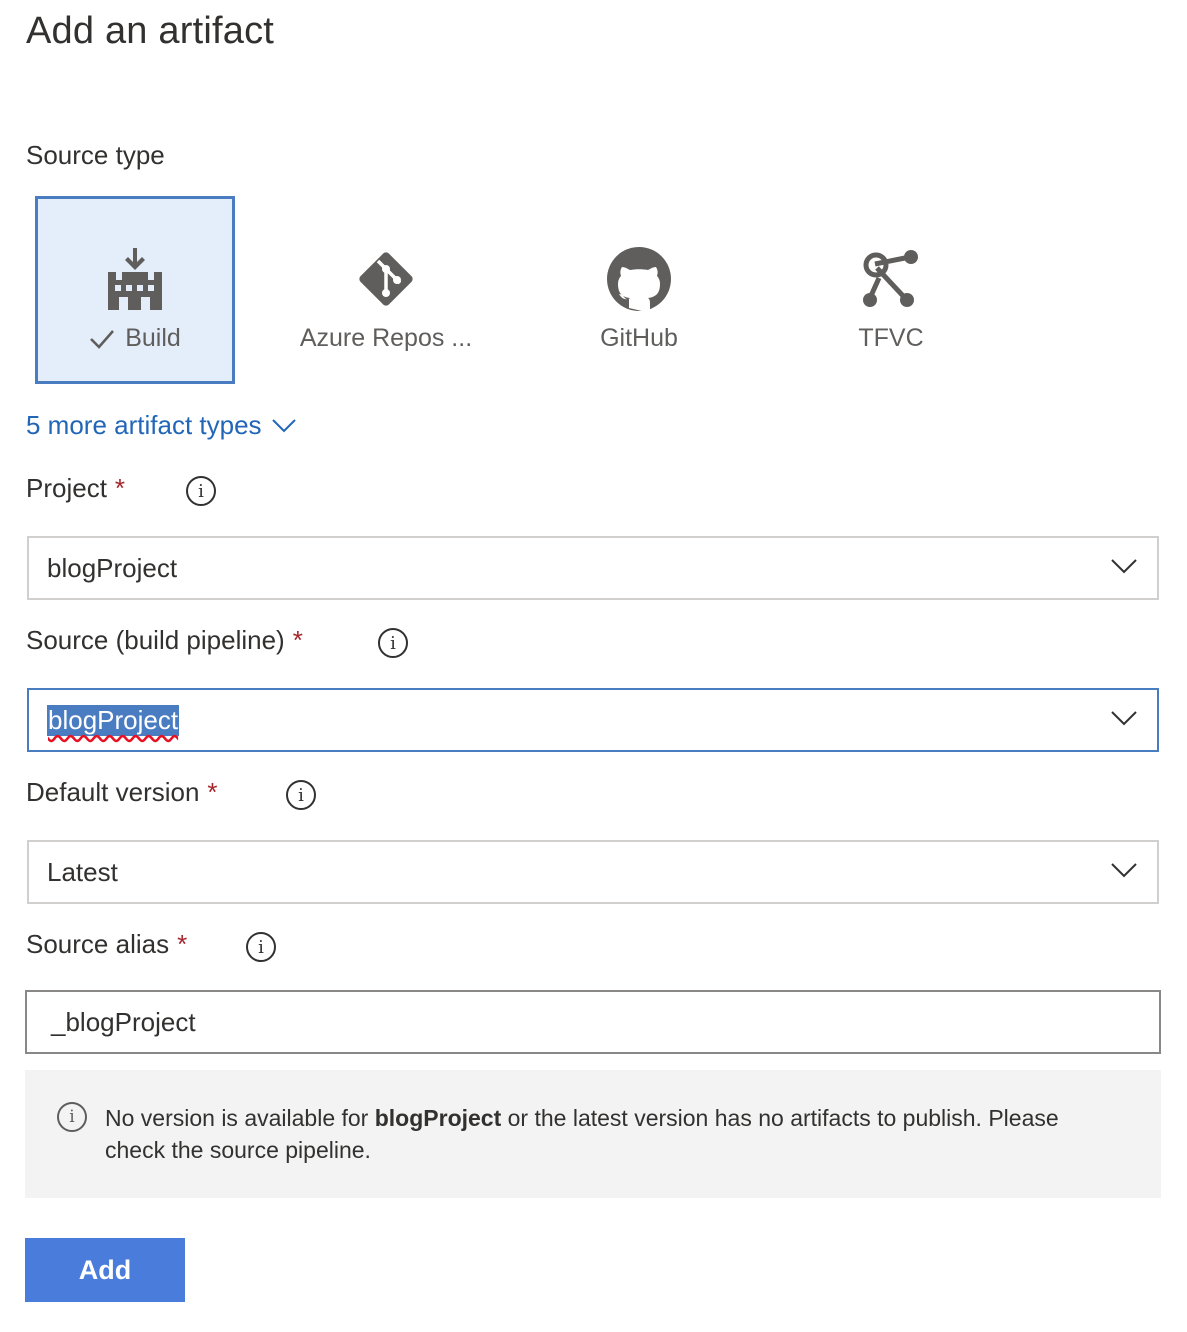 This screenshot has width=1187, height=1332. What do you see at coordinates (593, 568) in the screenshot?
I see `project-dropdown: blogProject` at bounding box center [593, 568].